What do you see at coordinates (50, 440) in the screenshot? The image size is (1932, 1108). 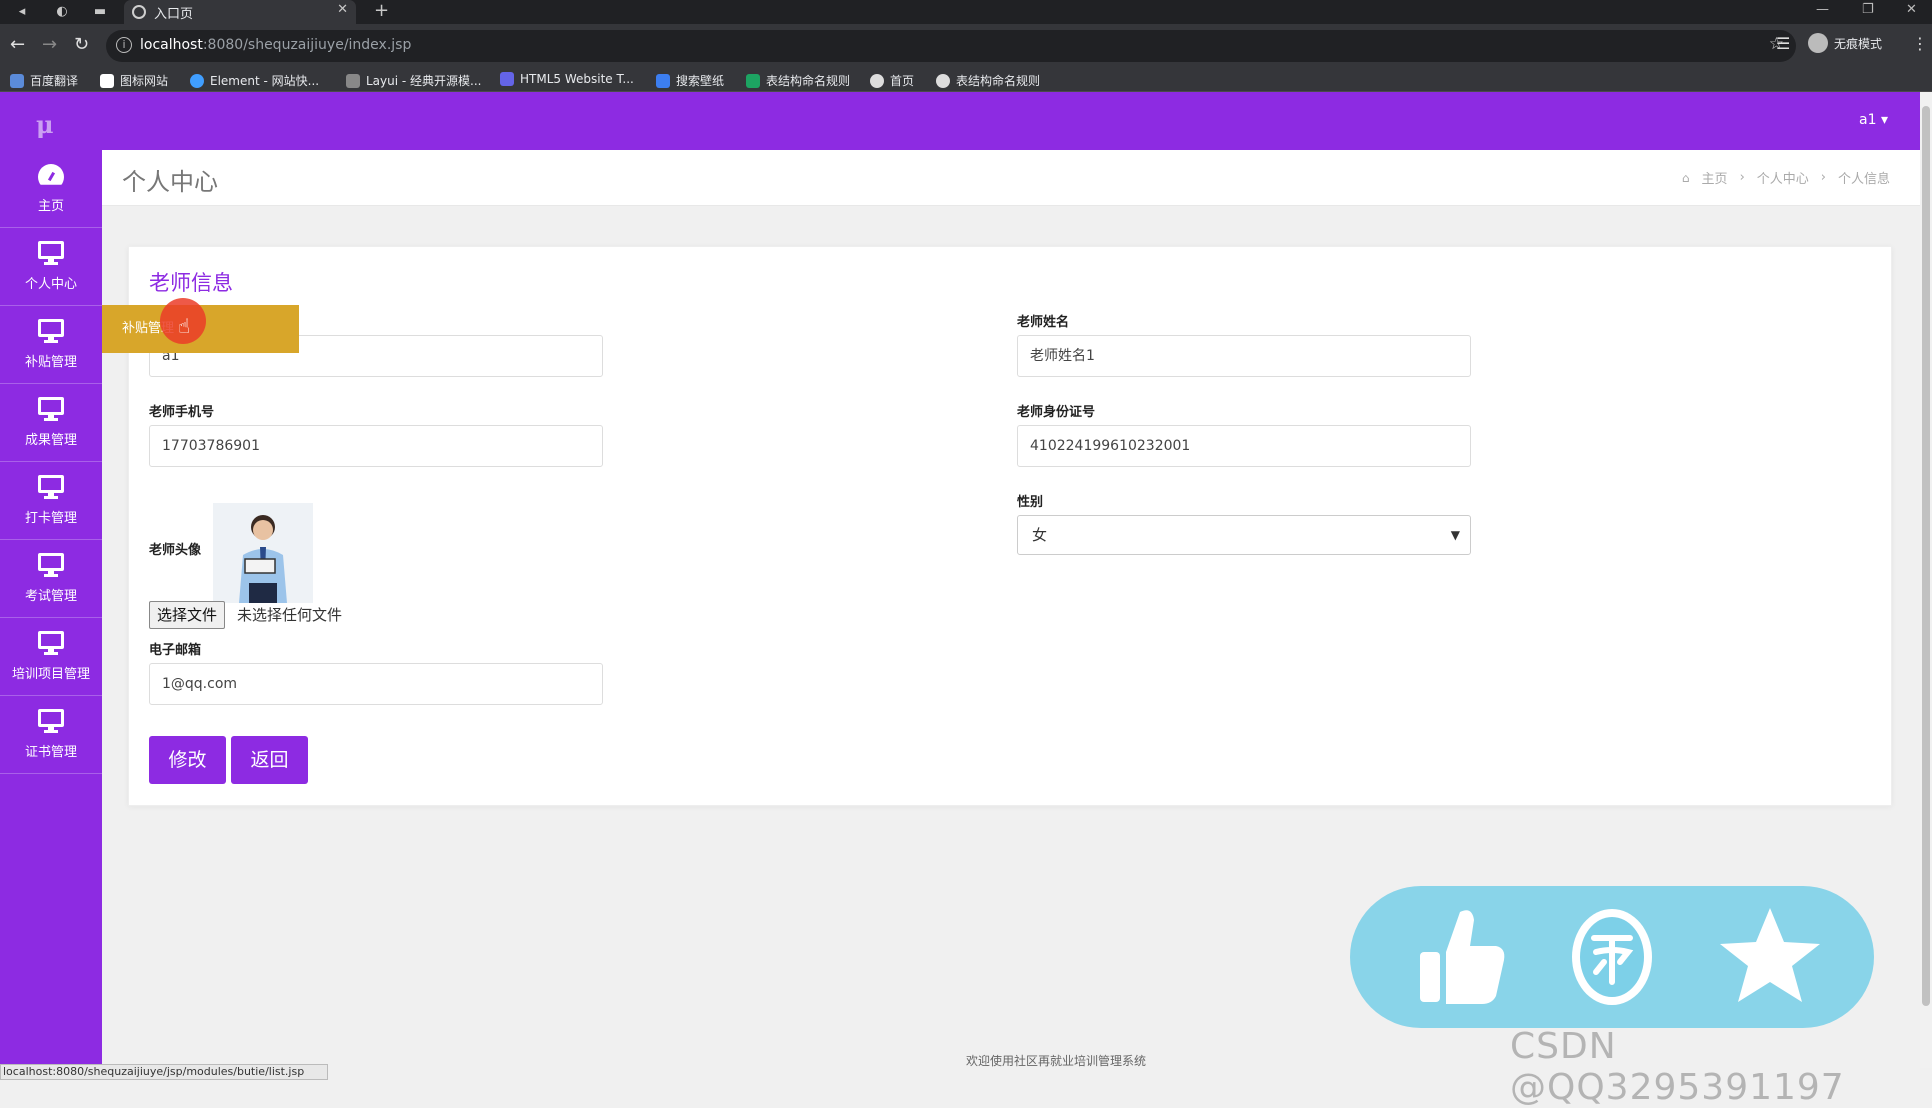 I see `sidebar-item-label: 成果管理` at bounding box center [50, 440].